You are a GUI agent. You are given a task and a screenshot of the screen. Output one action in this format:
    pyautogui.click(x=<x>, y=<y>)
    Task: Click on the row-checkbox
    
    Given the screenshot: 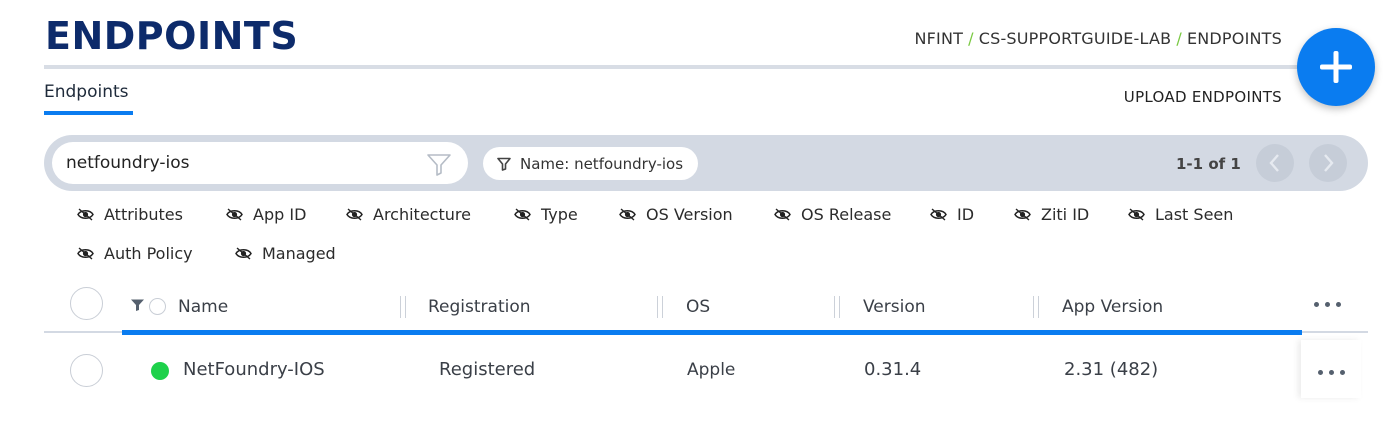 What is the action you would take?
    pyautogui.click(x=86, y=370)
    